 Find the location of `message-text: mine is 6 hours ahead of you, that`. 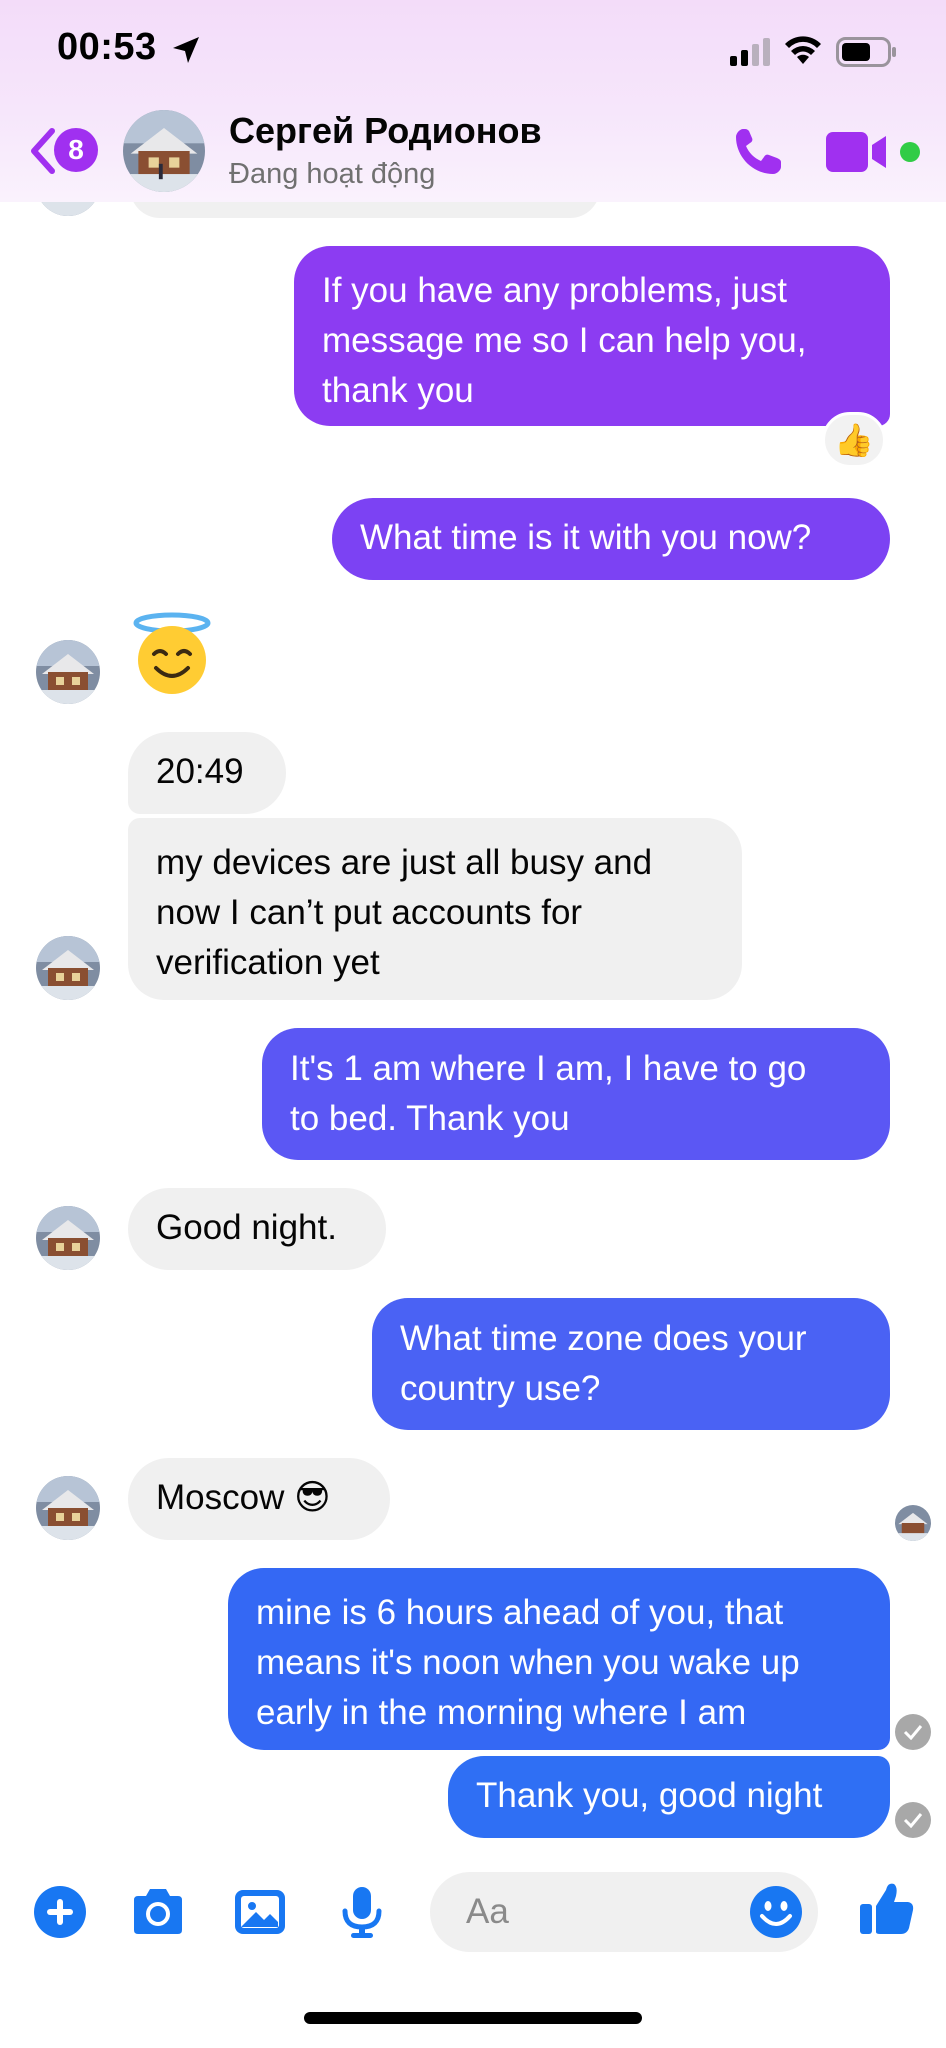

message-text: mine is 6 hours ahead of you, that is located at coordinates (520, 1612).